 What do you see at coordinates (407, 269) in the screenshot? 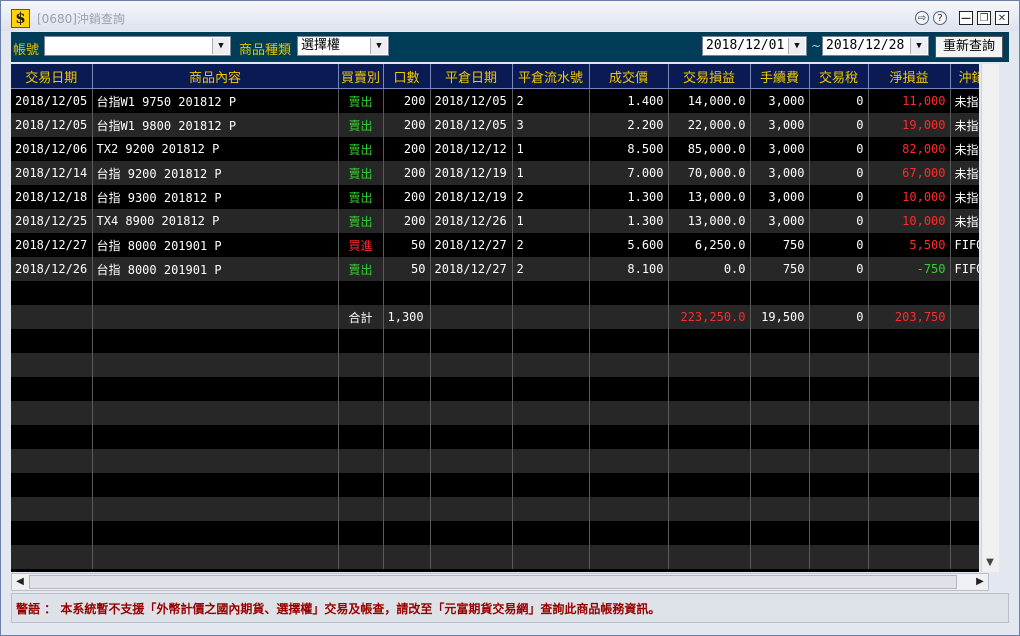
I see `table-cell-qty: 50` at bounding box center [407, 269].